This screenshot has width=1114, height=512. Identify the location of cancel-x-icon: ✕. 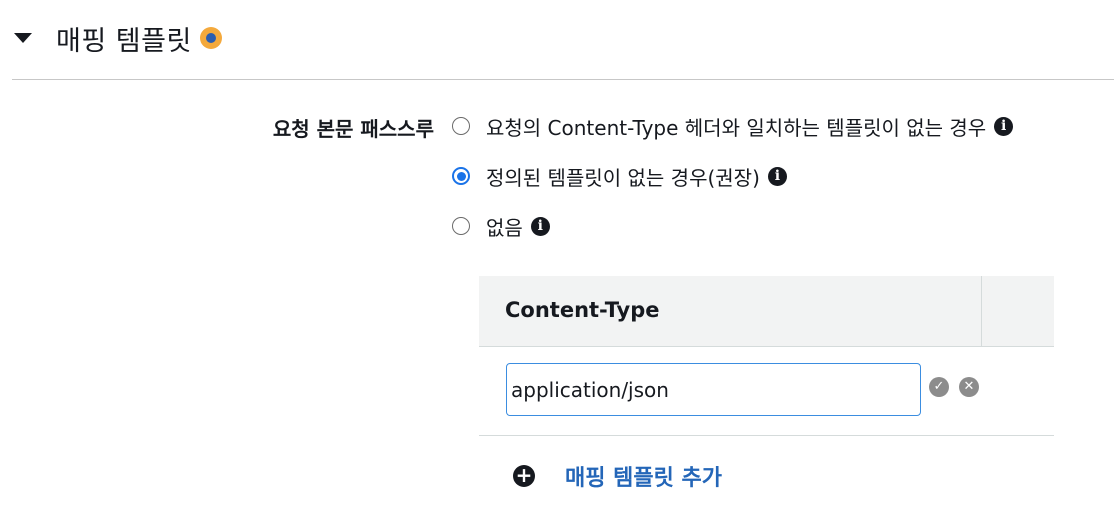
(969, 387).